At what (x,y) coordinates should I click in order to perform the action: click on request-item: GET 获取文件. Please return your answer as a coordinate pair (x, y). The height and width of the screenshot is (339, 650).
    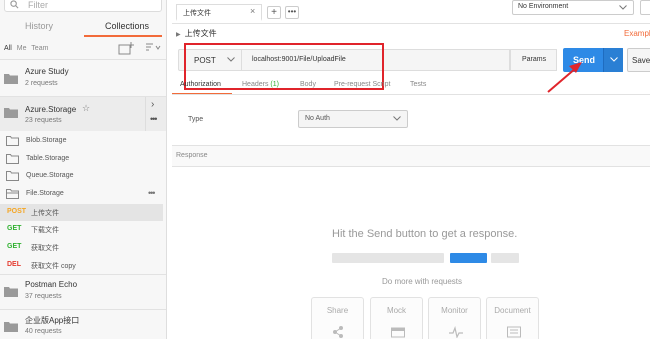
    Looking at the image, I should click on (81, 247).